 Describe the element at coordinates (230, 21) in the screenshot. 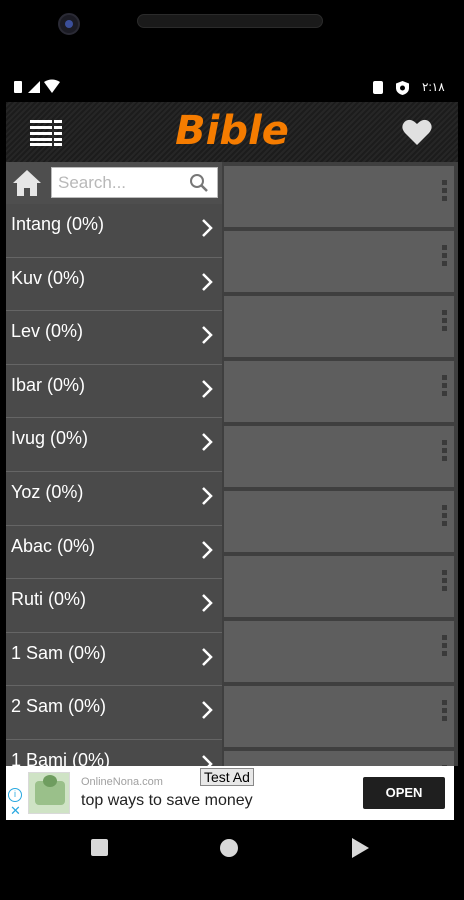

I see `earpiece-speaker` at that location.